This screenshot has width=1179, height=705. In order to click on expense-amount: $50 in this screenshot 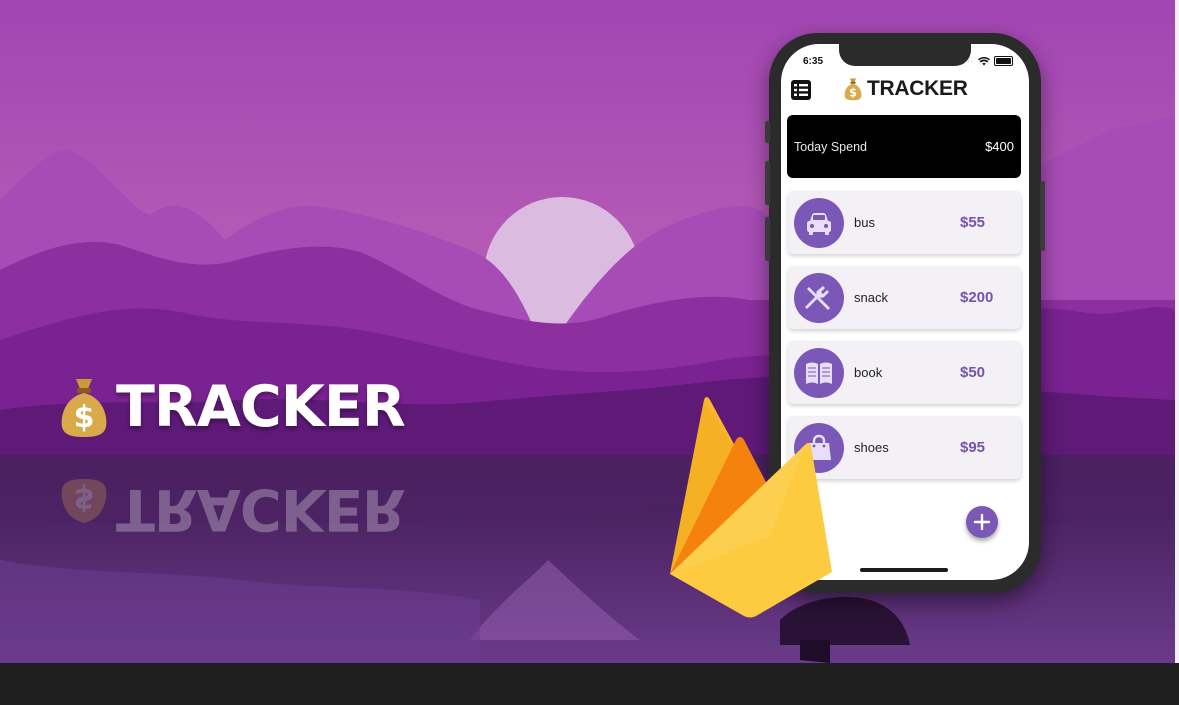, I will do `click(973, 372)`.